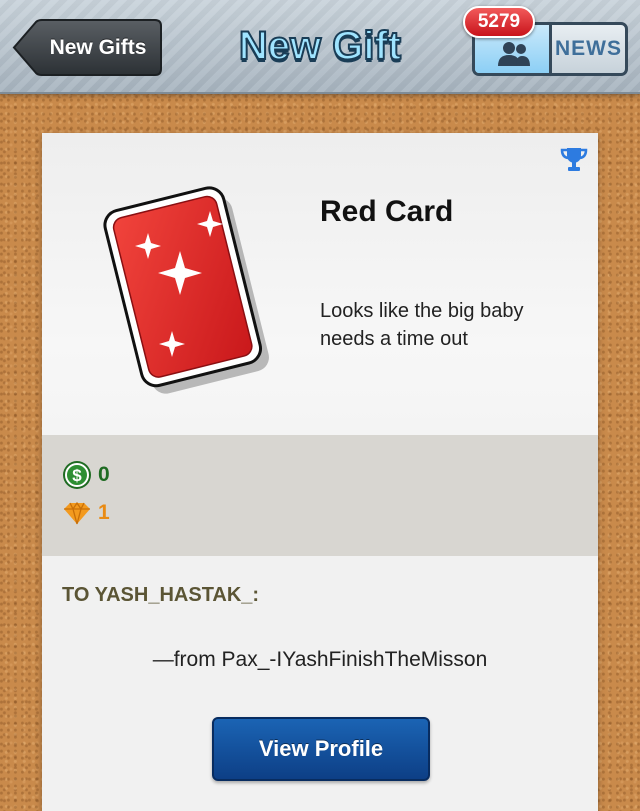  What do you see at coordinates (161, 595) in the screenshot?
I see `recipient-label: TO YASH_HASTAK_:` at bounding box center [161, 595].